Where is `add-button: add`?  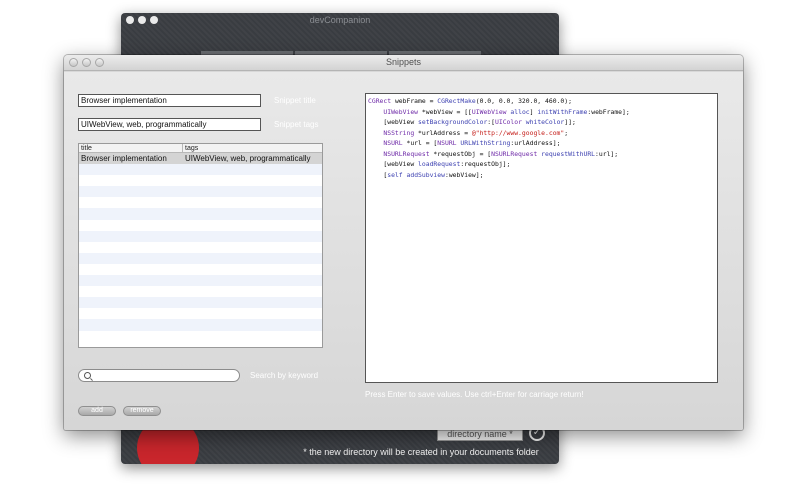 add-button: add is located at coordinates (97, 411).